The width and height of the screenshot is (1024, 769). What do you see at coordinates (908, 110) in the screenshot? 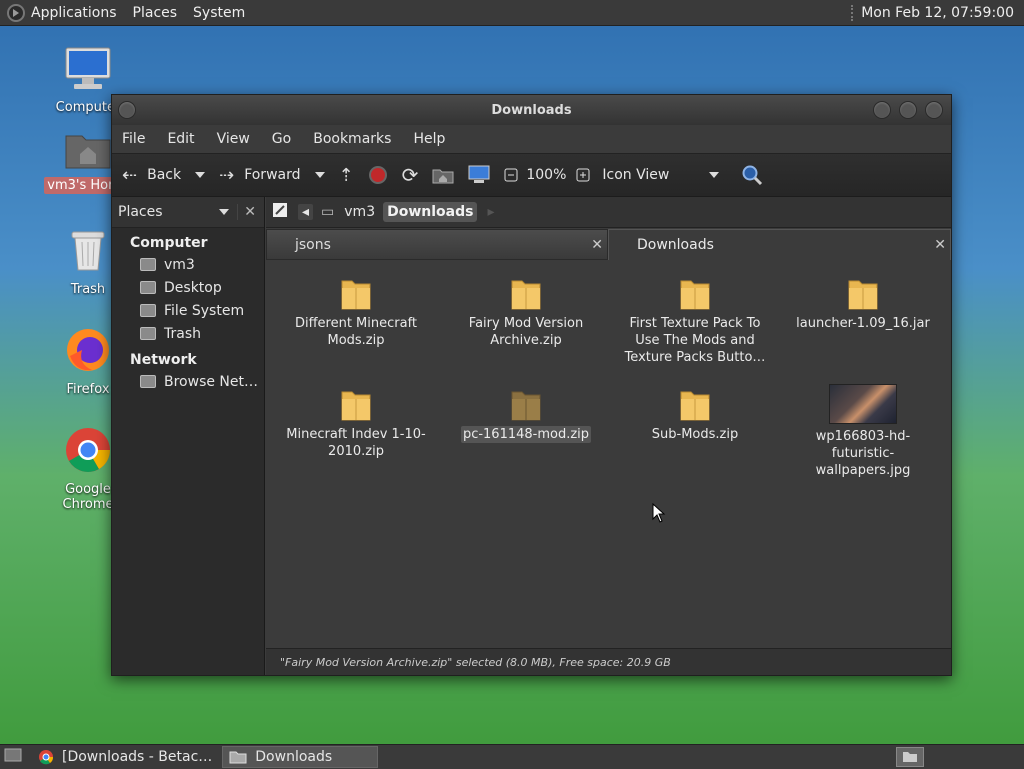
I see `maximize-button` at bounding box center [908, 110].